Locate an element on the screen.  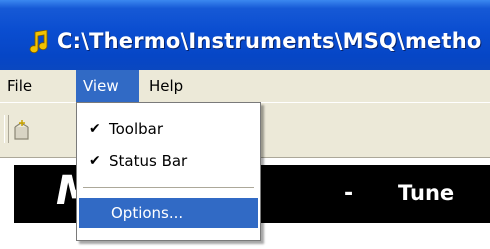
menu-bar: File View Help is located at coordinates (245, 86).